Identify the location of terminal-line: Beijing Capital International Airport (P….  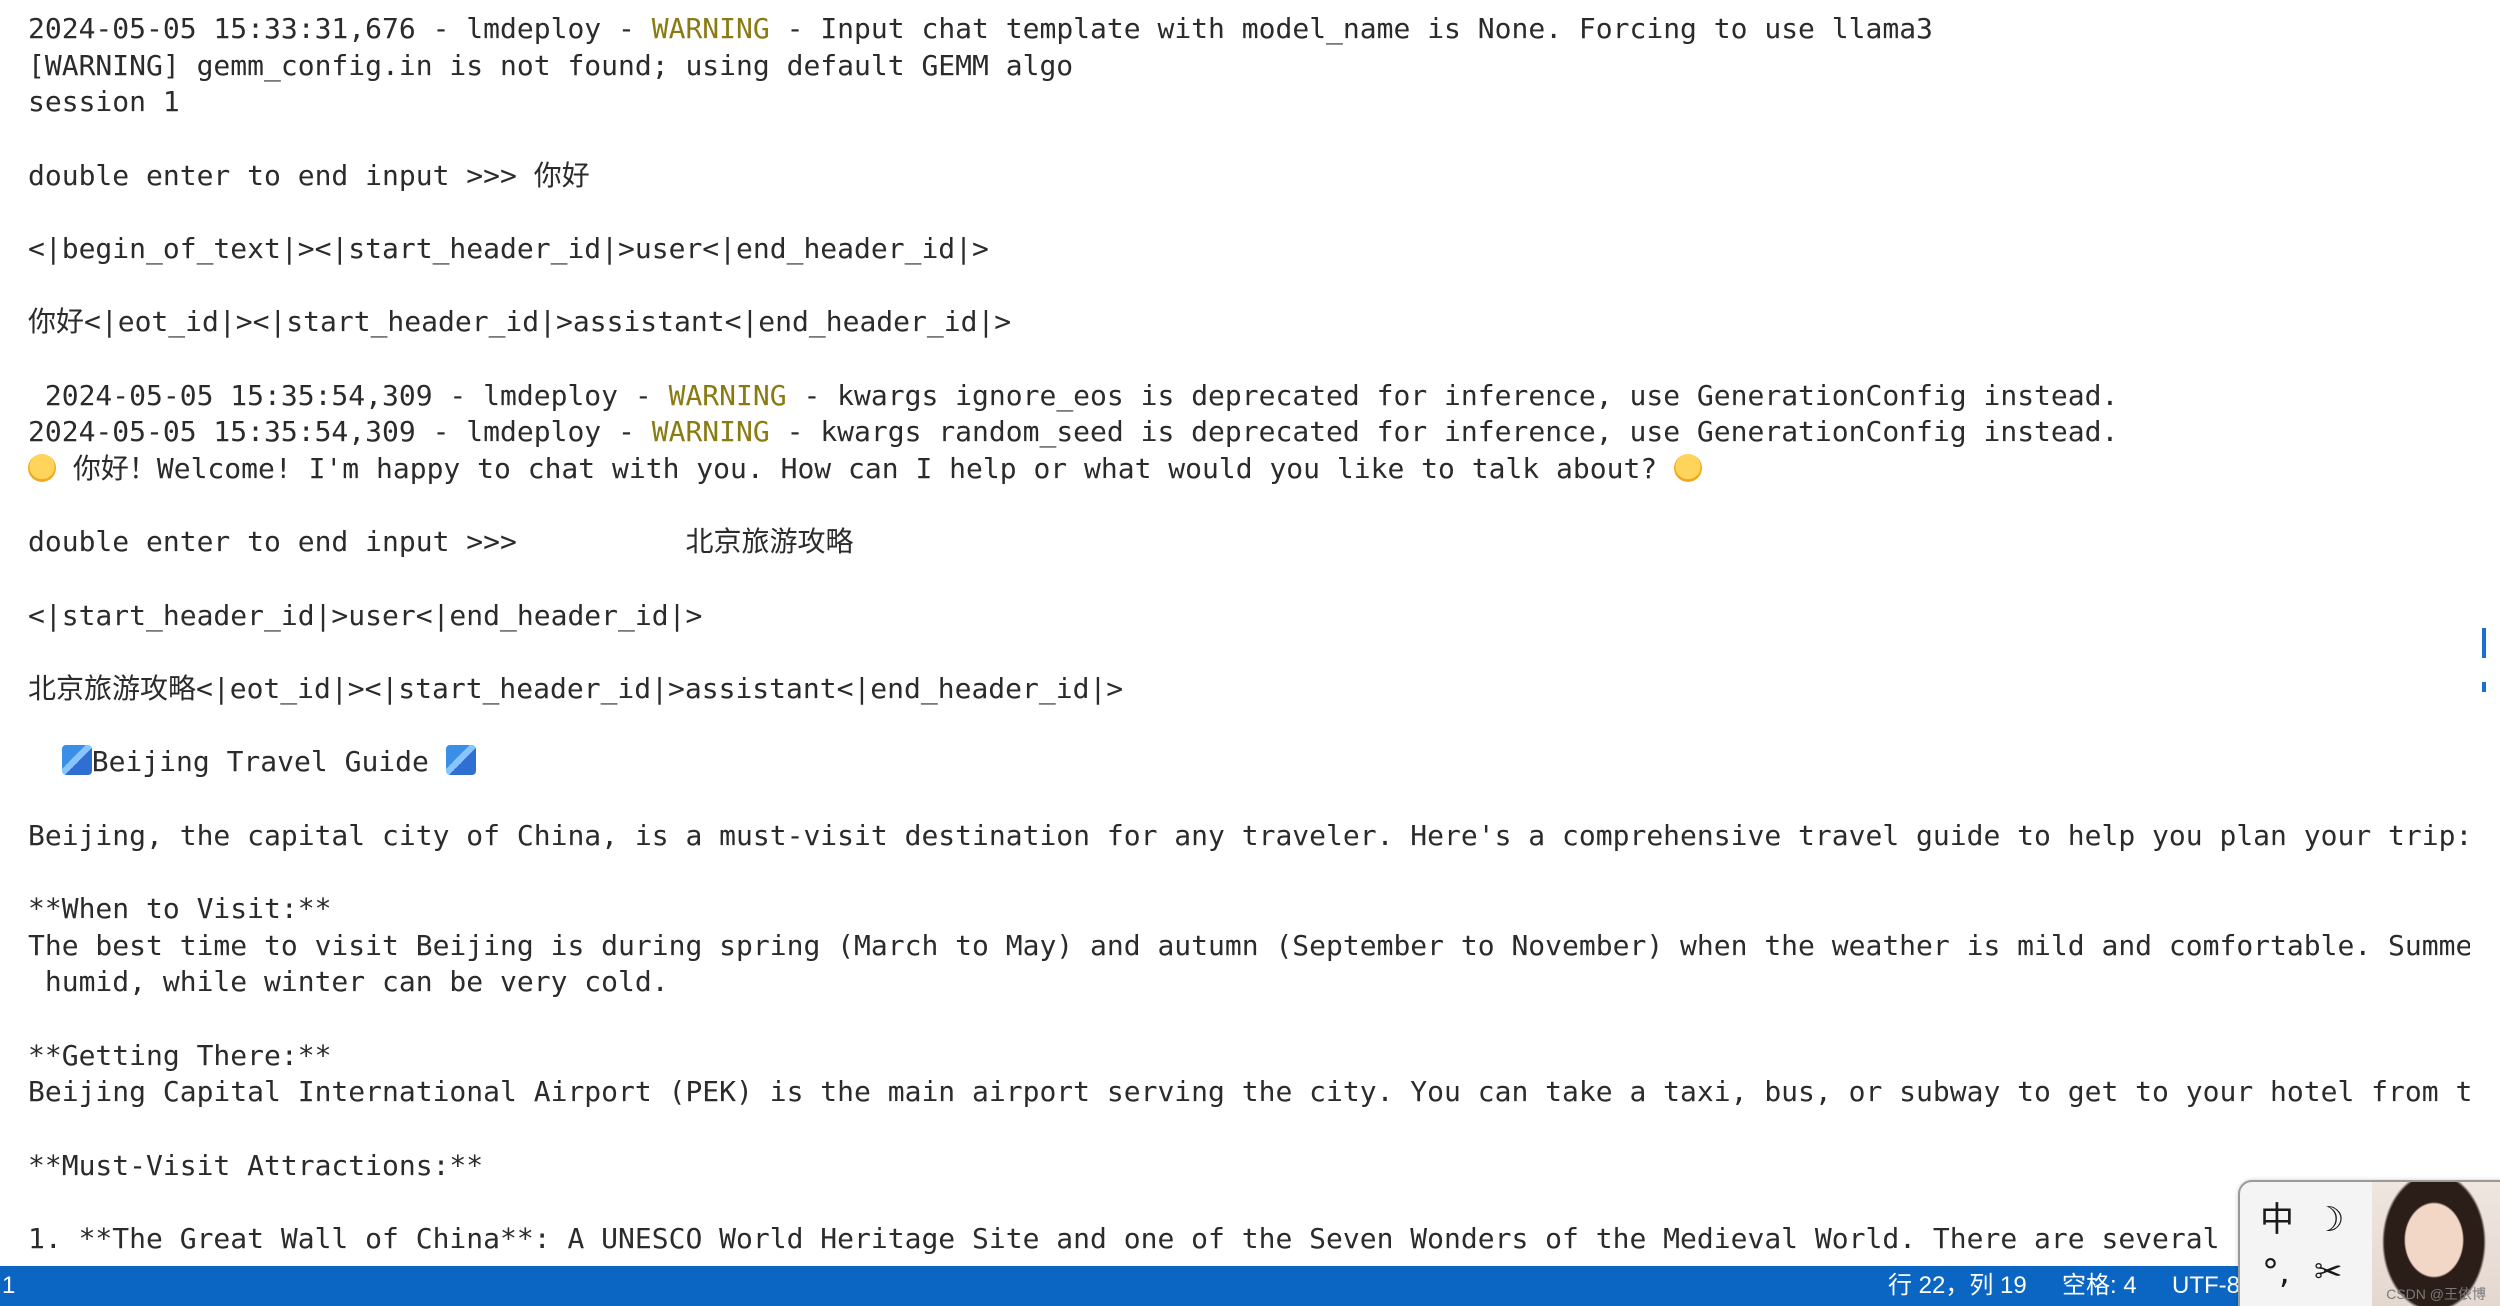
(1249, 1092).